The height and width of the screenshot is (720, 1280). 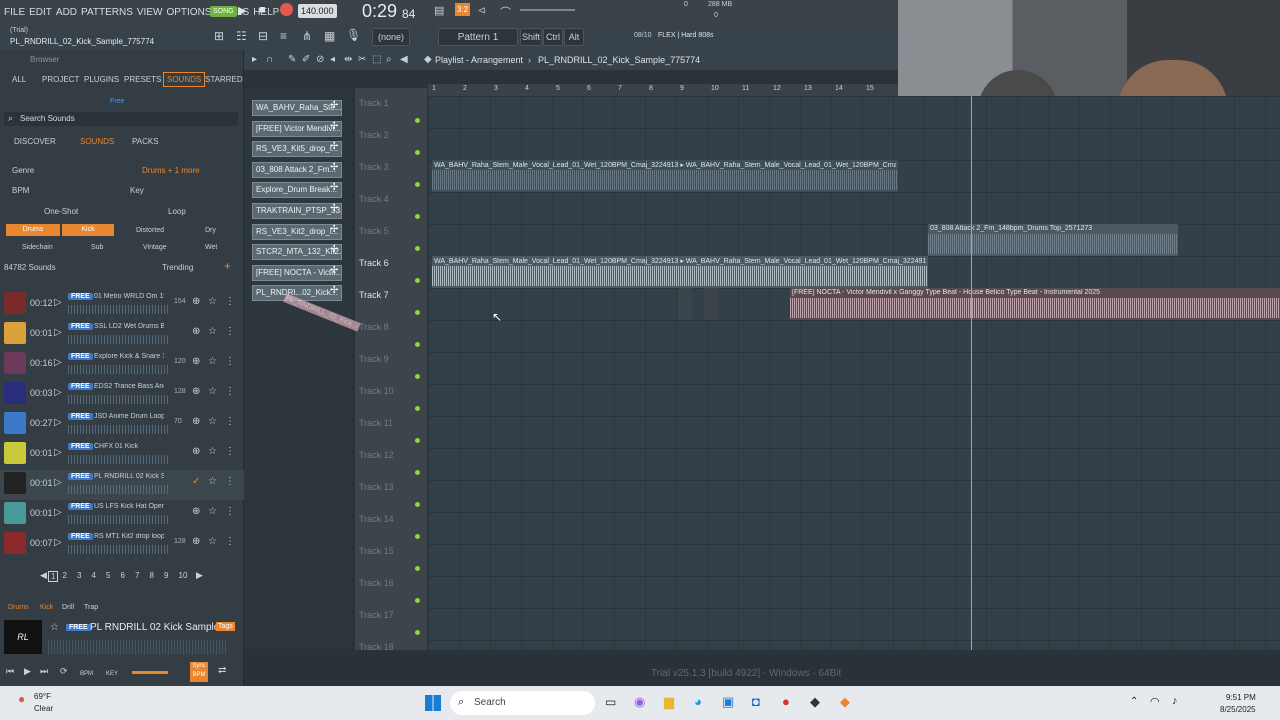 I want to click on chip-dry: Dry, so click(x=210, y=230).